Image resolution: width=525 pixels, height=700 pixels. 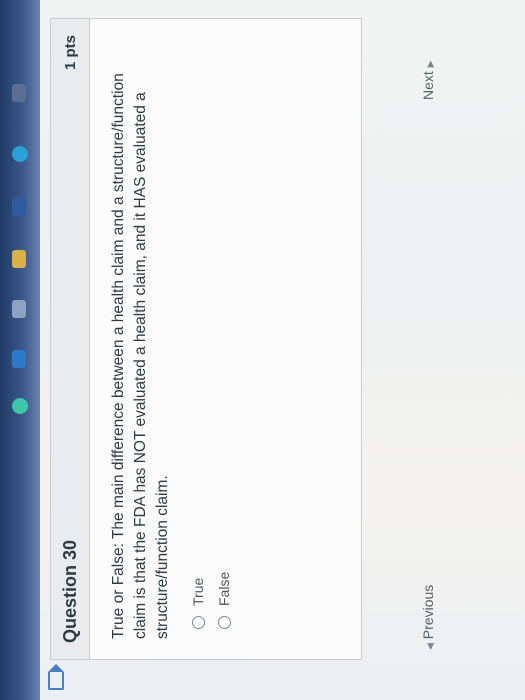 What do you see at coordinates (224, 588) in the screenshot?
I see `answer-label: False` at bounding box center [224, 588].